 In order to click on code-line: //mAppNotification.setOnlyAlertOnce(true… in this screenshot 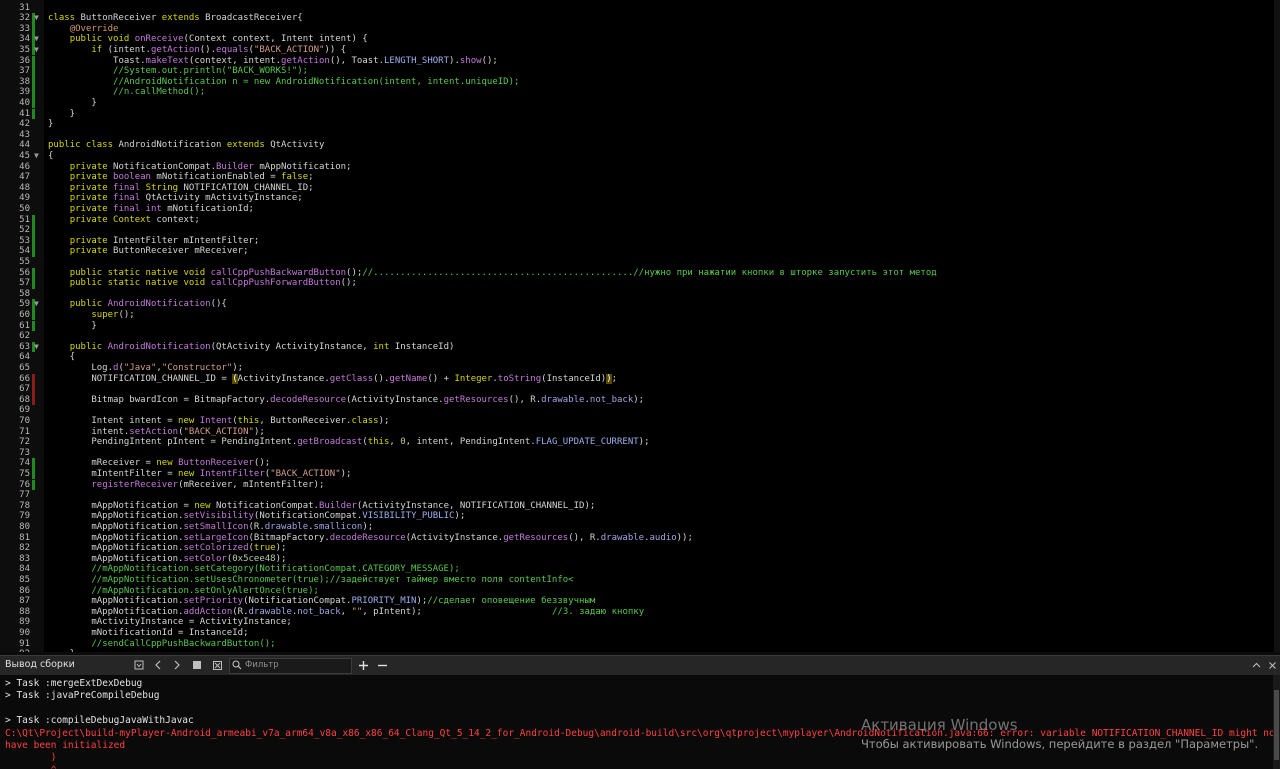, I will do `click(183, 591)`.